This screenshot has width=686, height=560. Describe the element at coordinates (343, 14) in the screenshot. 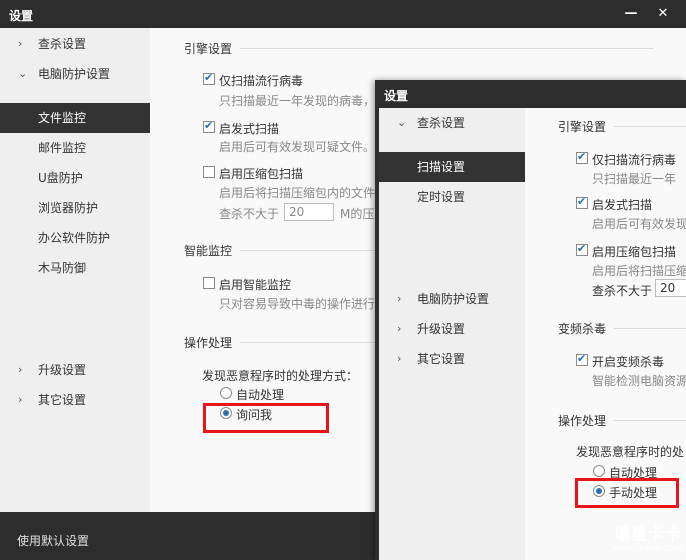

I see `titlebar: 设置 — ✕` at that location.